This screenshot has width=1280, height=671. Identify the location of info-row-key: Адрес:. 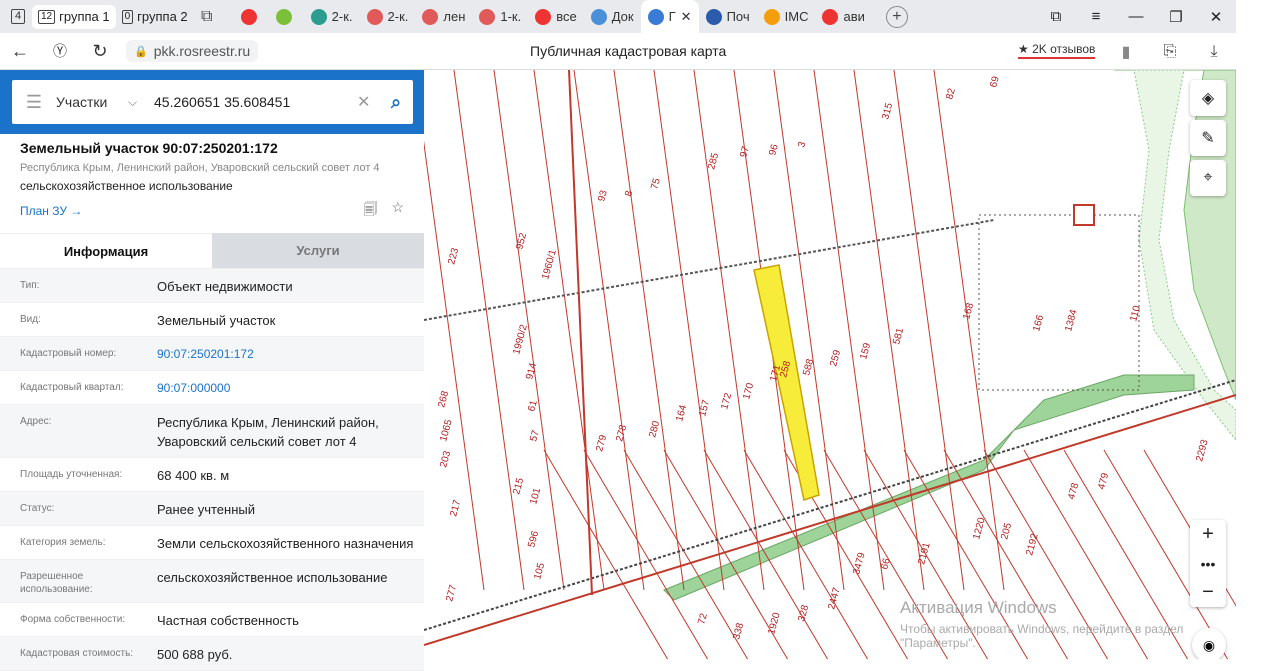
(36, 421).